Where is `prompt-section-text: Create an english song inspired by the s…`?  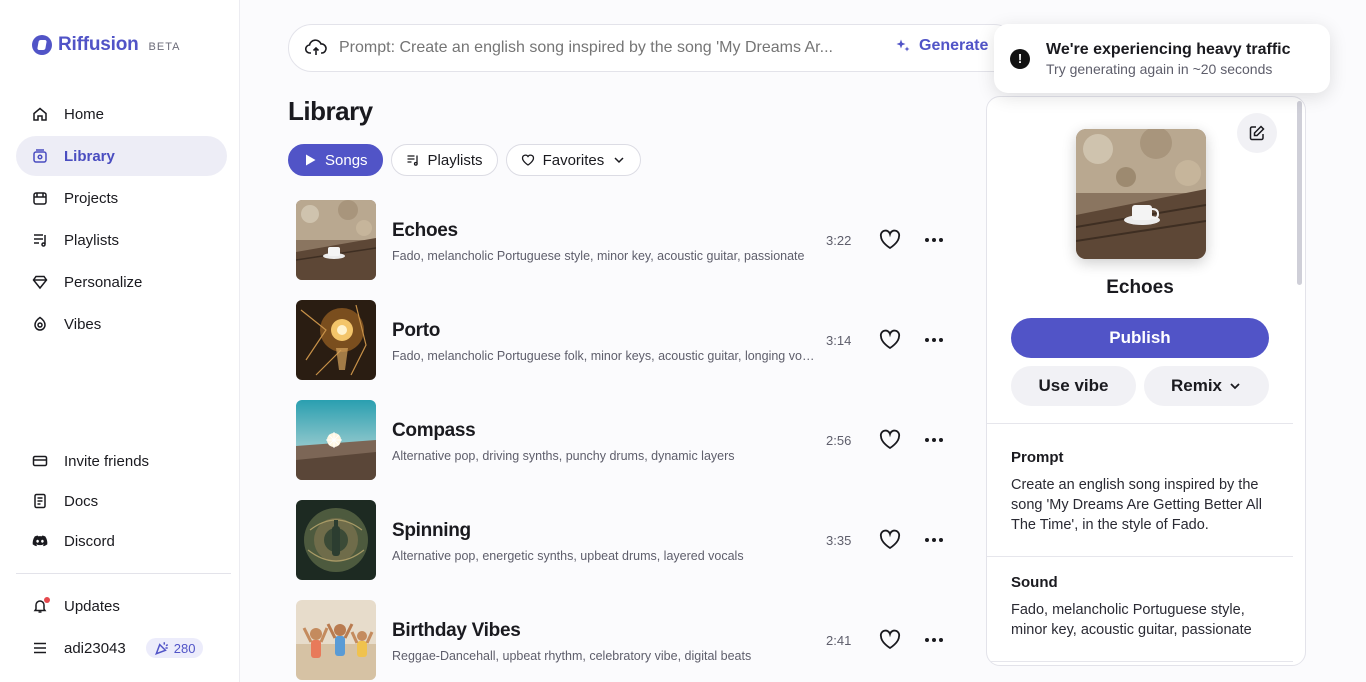 prompt-section-text: Create an english song inspired by the s… is located at coordinates (1136, 505).